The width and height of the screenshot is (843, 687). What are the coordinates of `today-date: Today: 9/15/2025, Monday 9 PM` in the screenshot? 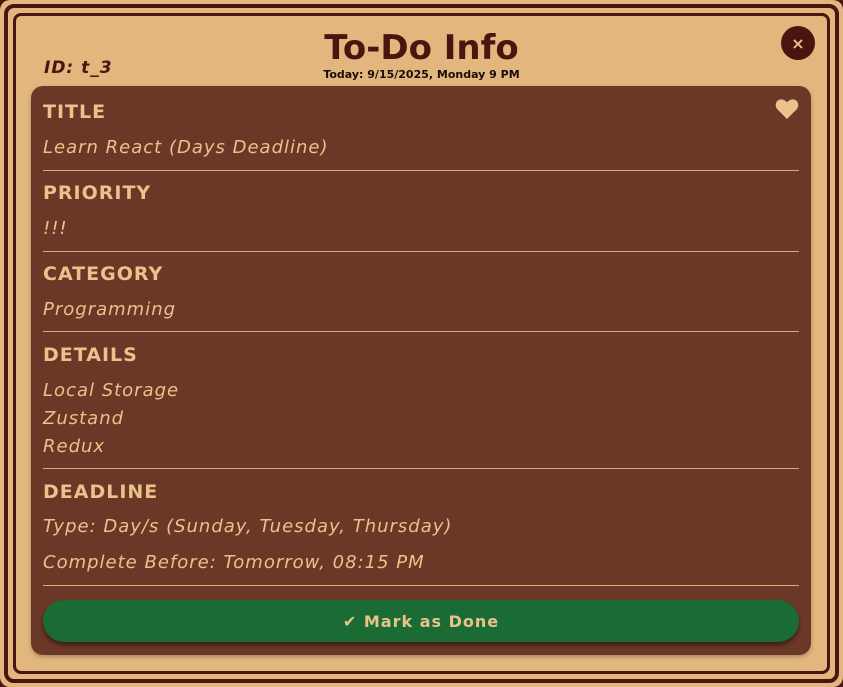 It's located at (421, 74).